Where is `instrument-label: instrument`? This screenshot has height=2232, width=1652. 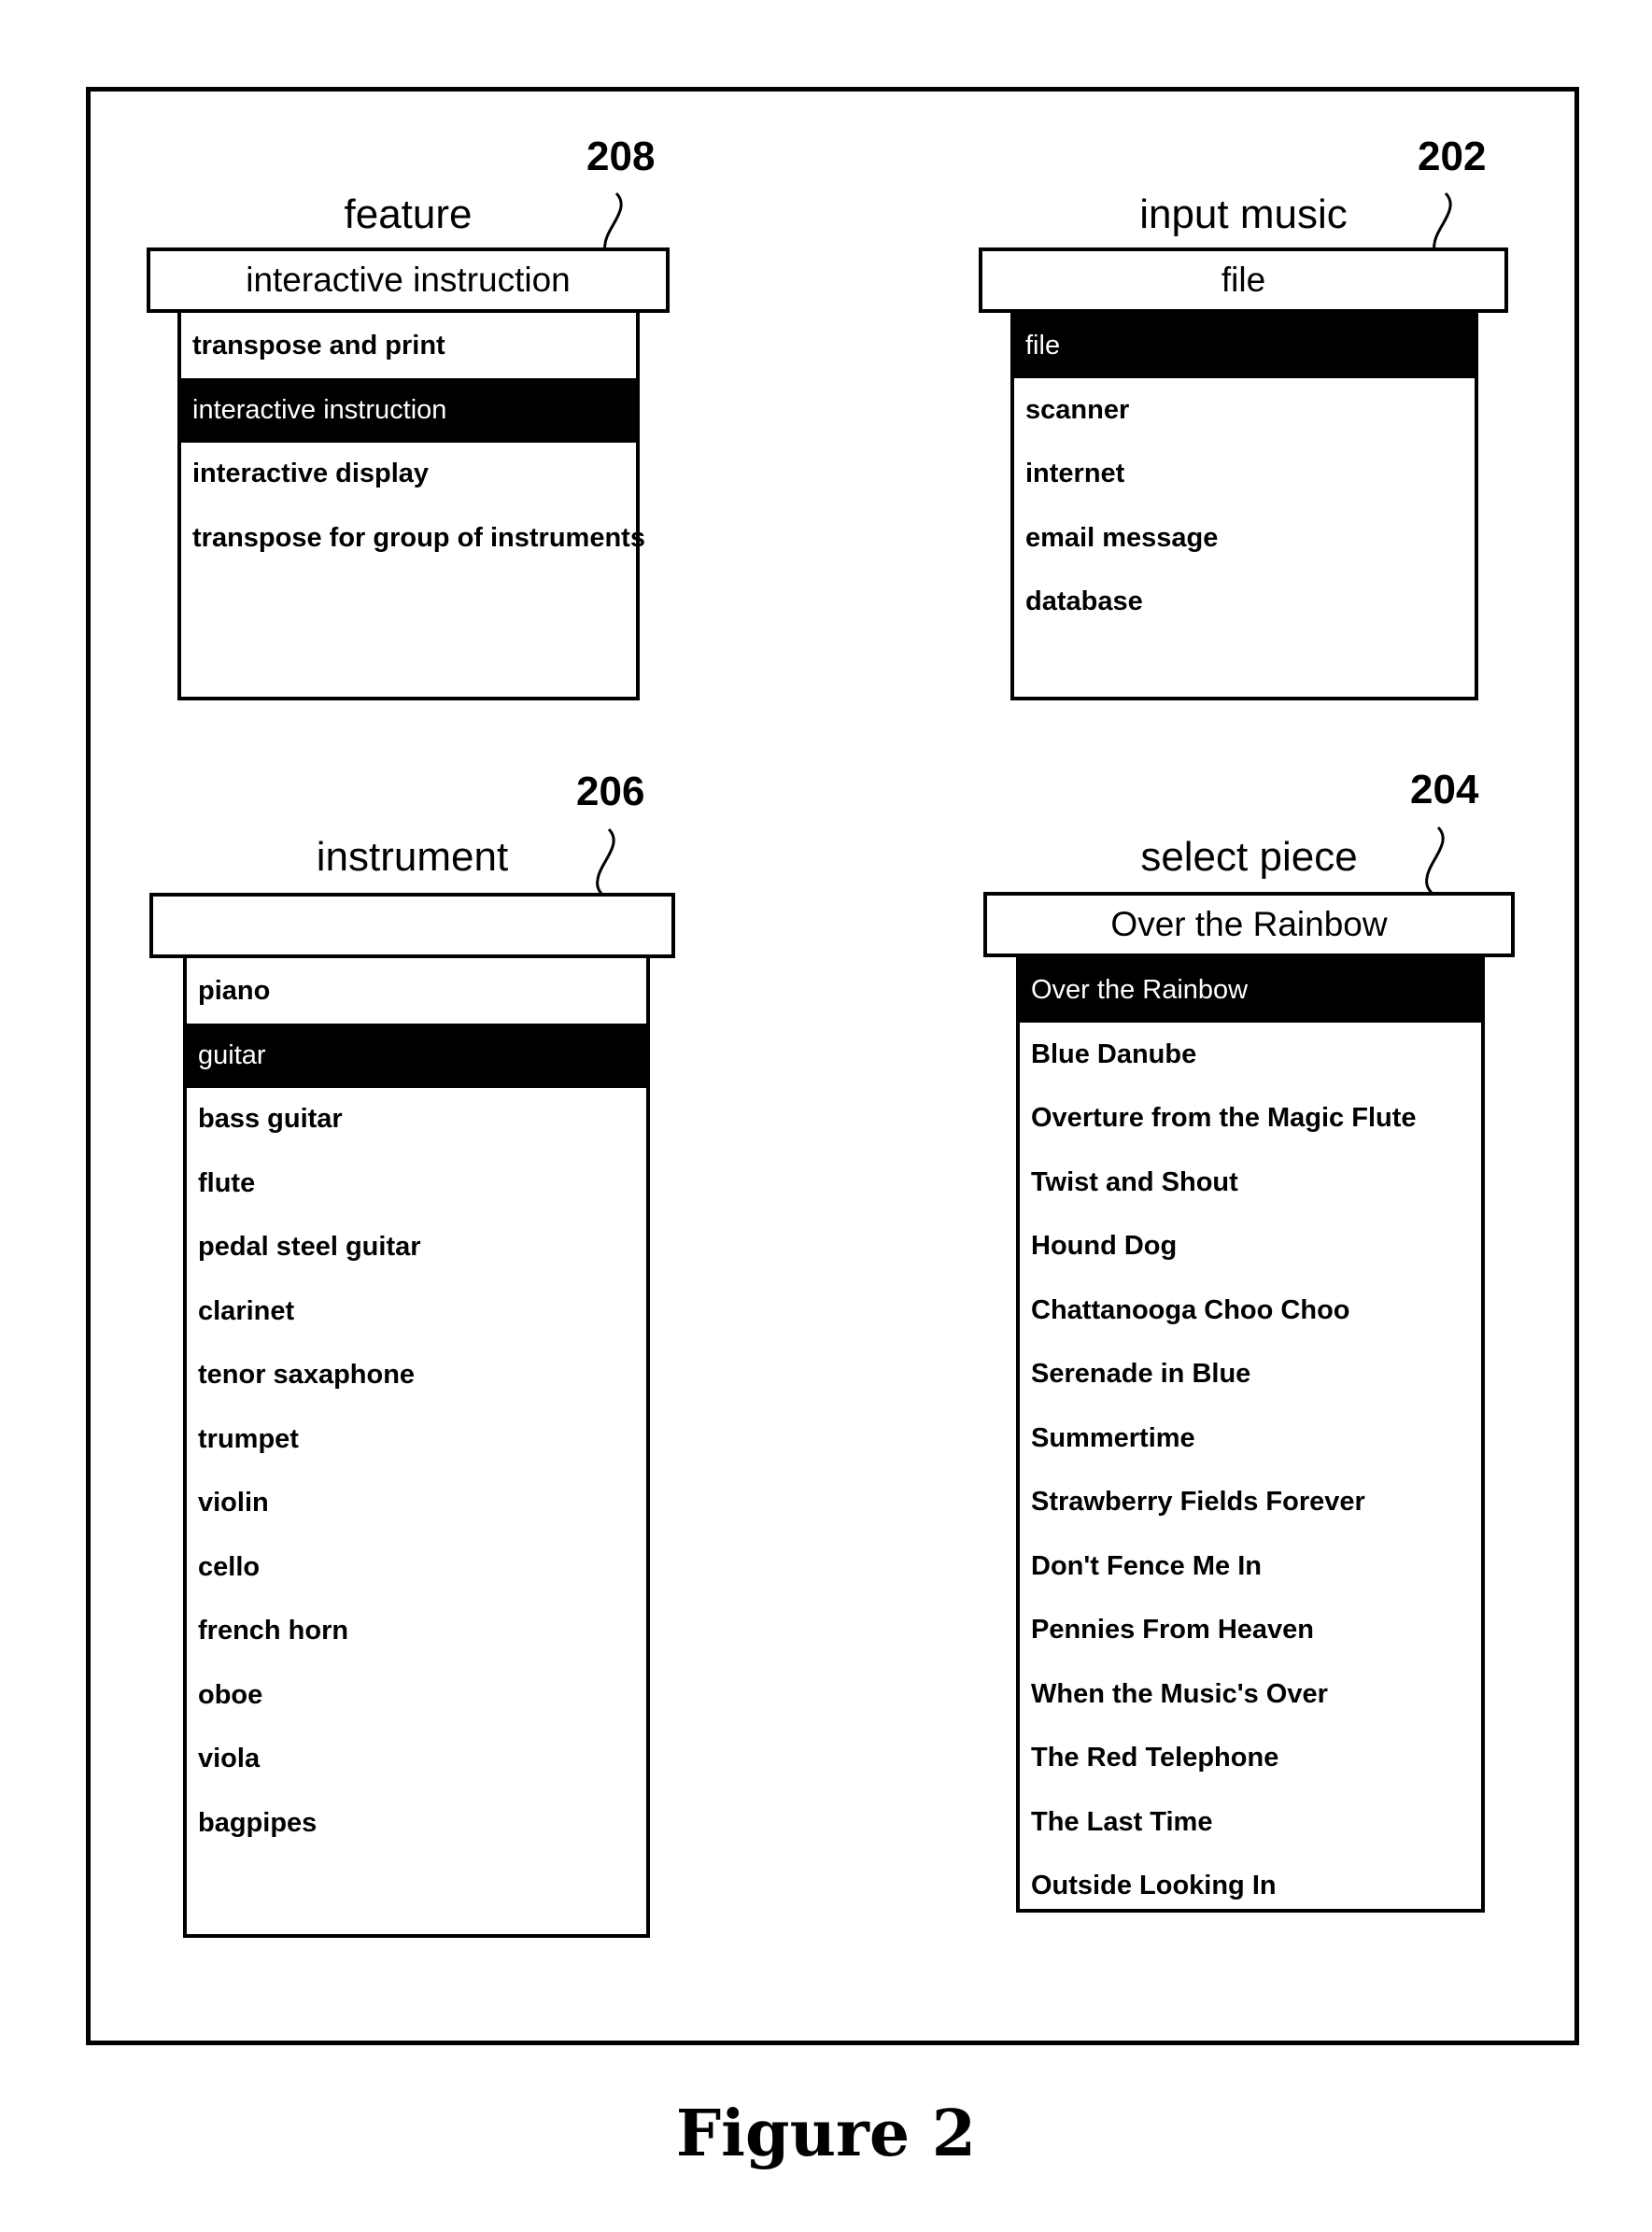
instrument-label: instrument is located at coordinates (412, 857).